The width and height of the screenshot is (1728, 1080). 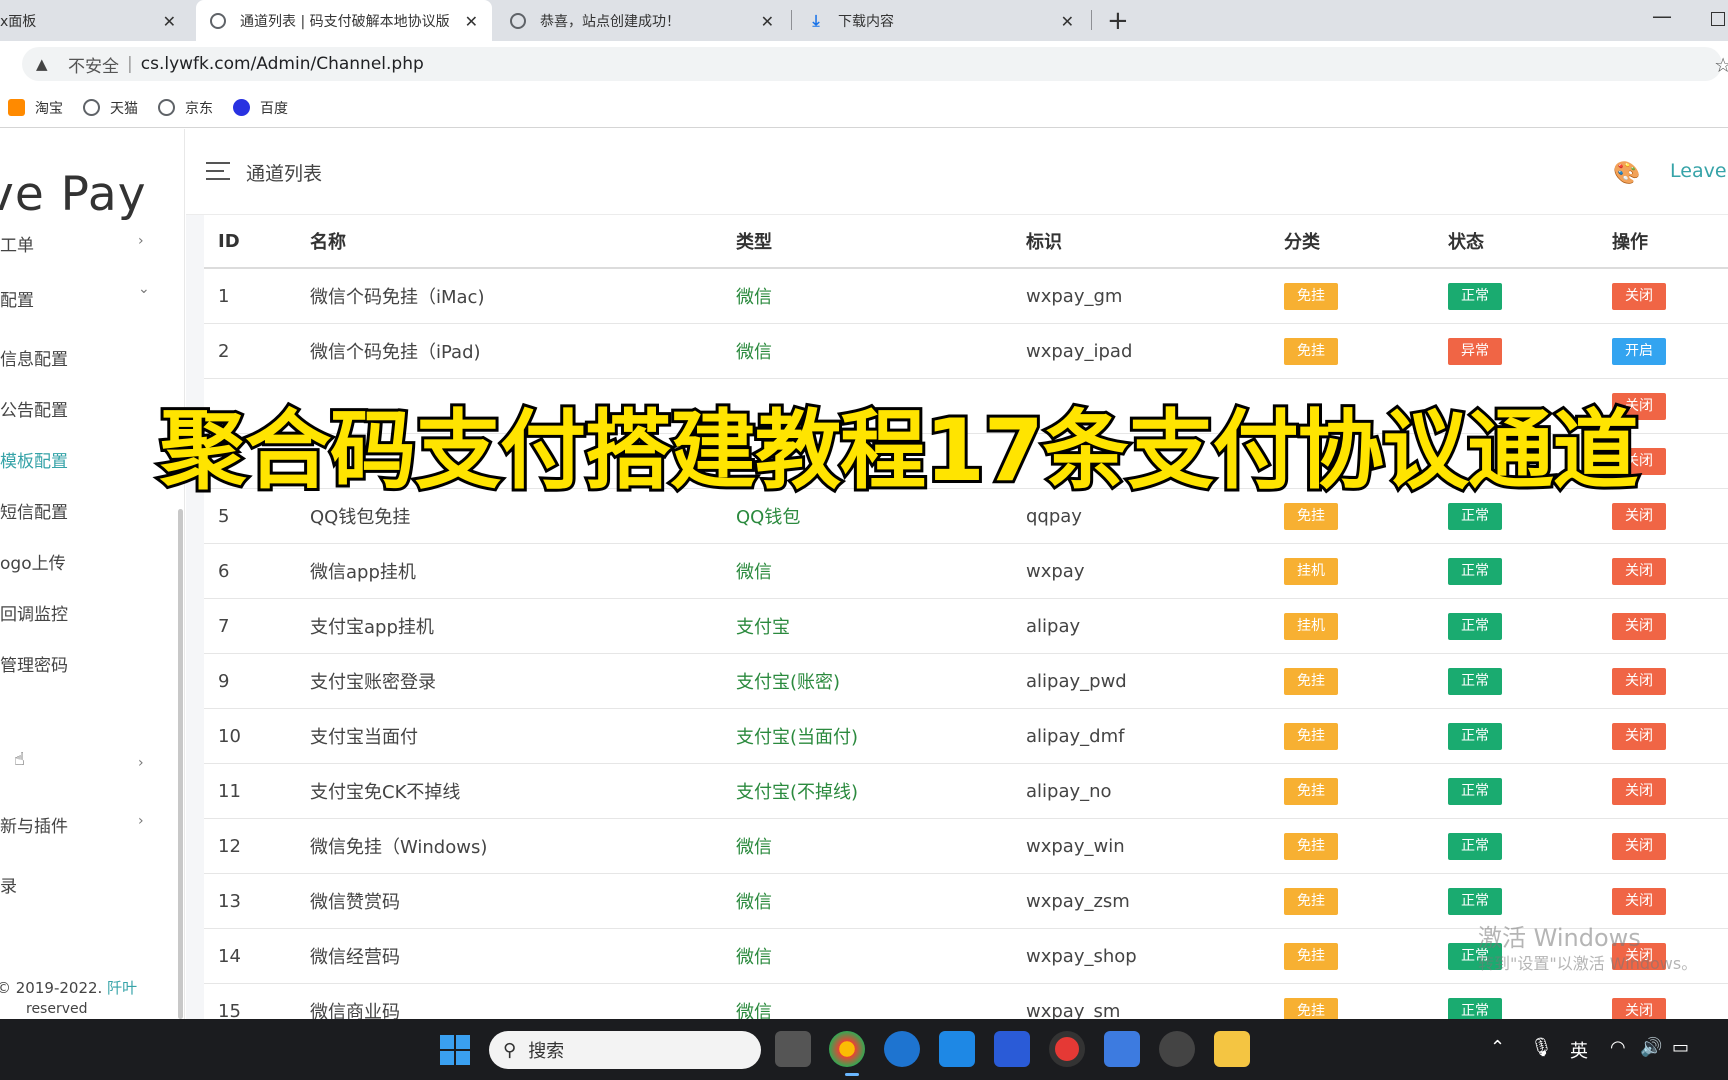 What do you see at coordinates (1118, 21) in the screenshot?
I see `new-tab-icon: +` at bounding box center [1118, 21].